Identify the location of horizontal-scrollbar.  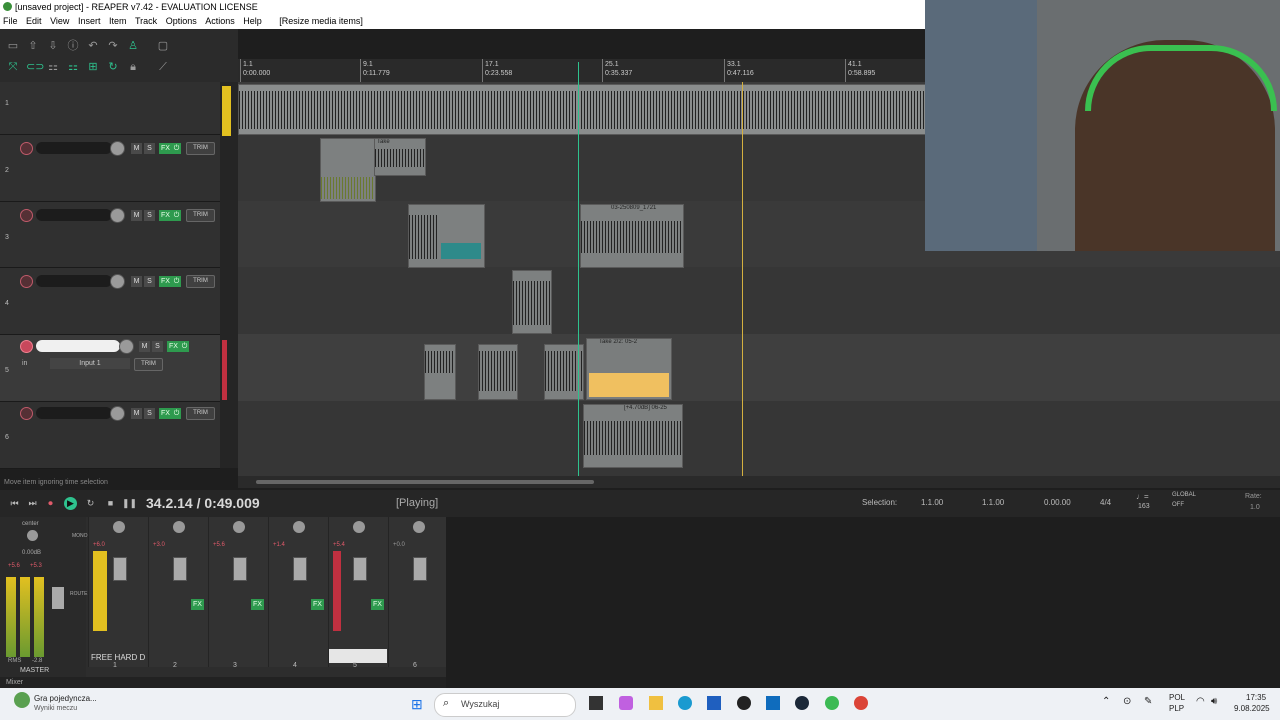
(759, 482).